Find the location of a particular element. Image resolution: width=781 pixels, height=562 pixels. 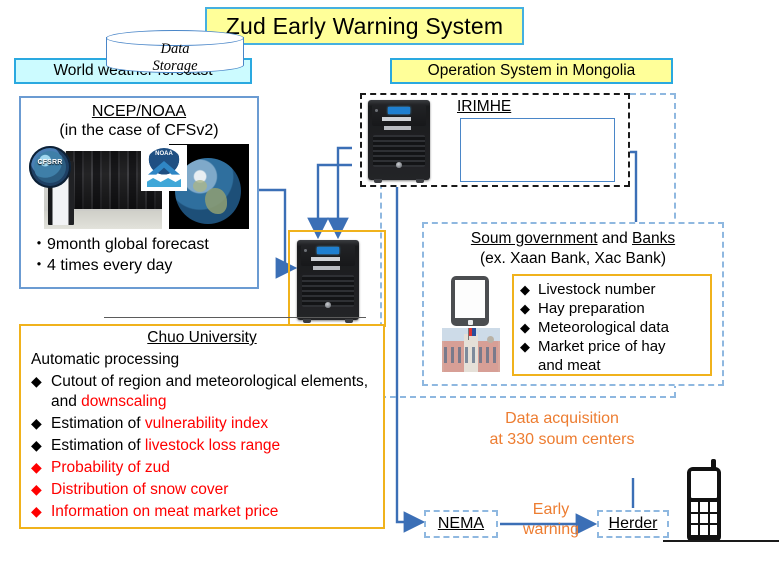

early-warning-line-1: Early is located at coordinates (551, 509).